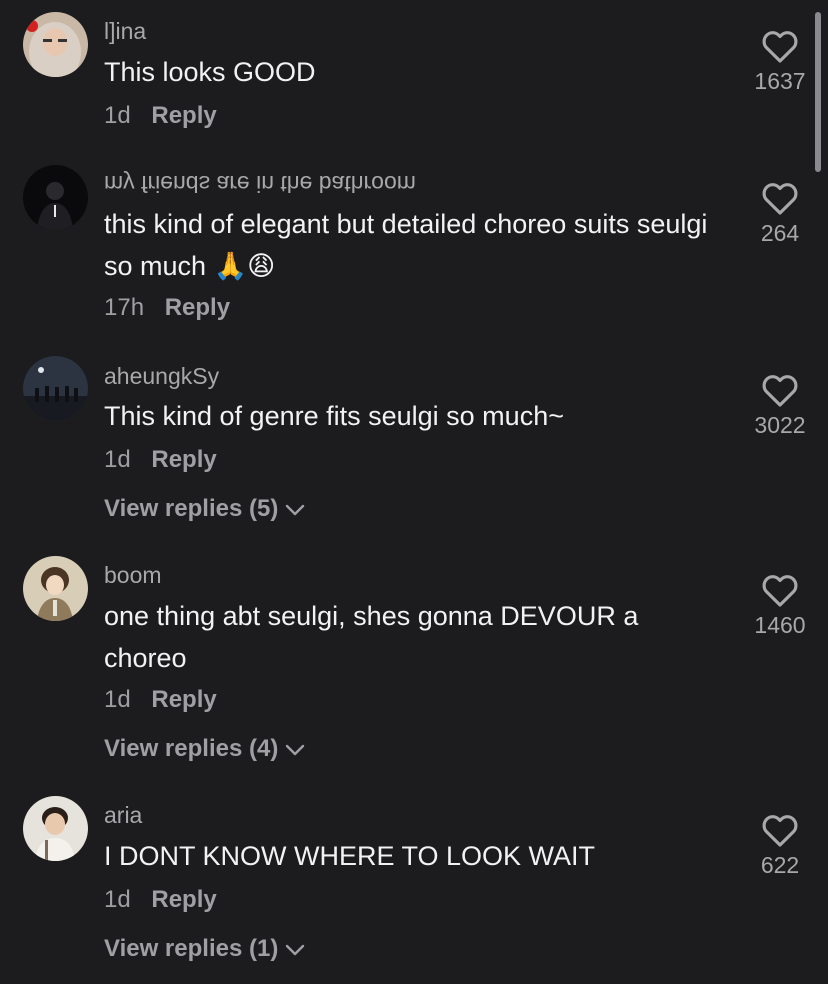  What do you see at coordinates (161, 376) in the screenshot?
I see `comment-username: aheungkSy` at bounding box center [161, 376].